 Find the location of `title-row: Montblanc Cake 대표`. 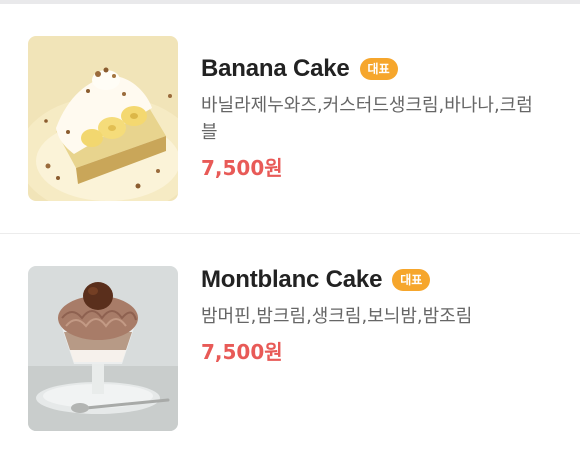

title-row: Montblanc Cake 대표 is located at coordinates (376, 280).